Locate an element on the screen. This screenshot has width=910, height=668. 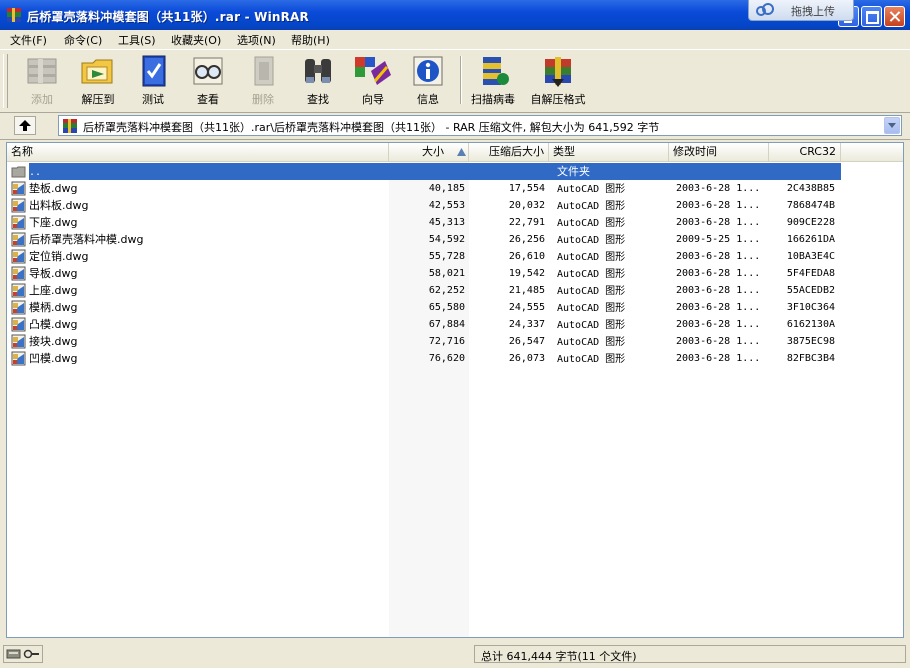
find-button: 查找 is located at coordinates (318, 81).